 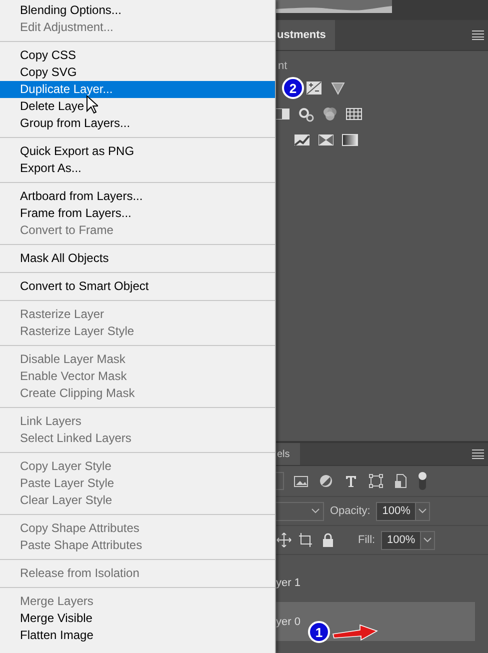 I want to click on step-badge: 2, so click(x=293, y=88).